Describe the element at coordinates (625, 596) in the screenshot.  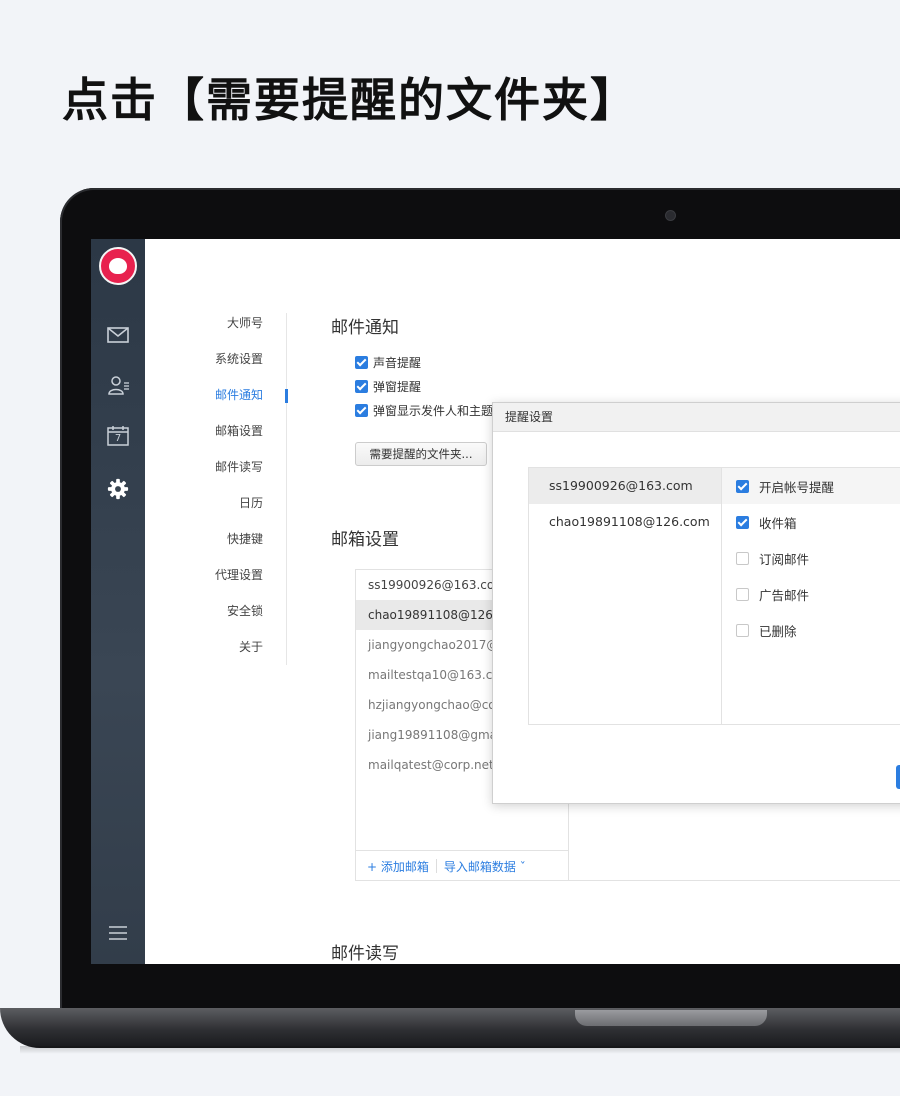
I see `dialog-account-list: ss19900926@163.com chao19891108@126.com` at that location.